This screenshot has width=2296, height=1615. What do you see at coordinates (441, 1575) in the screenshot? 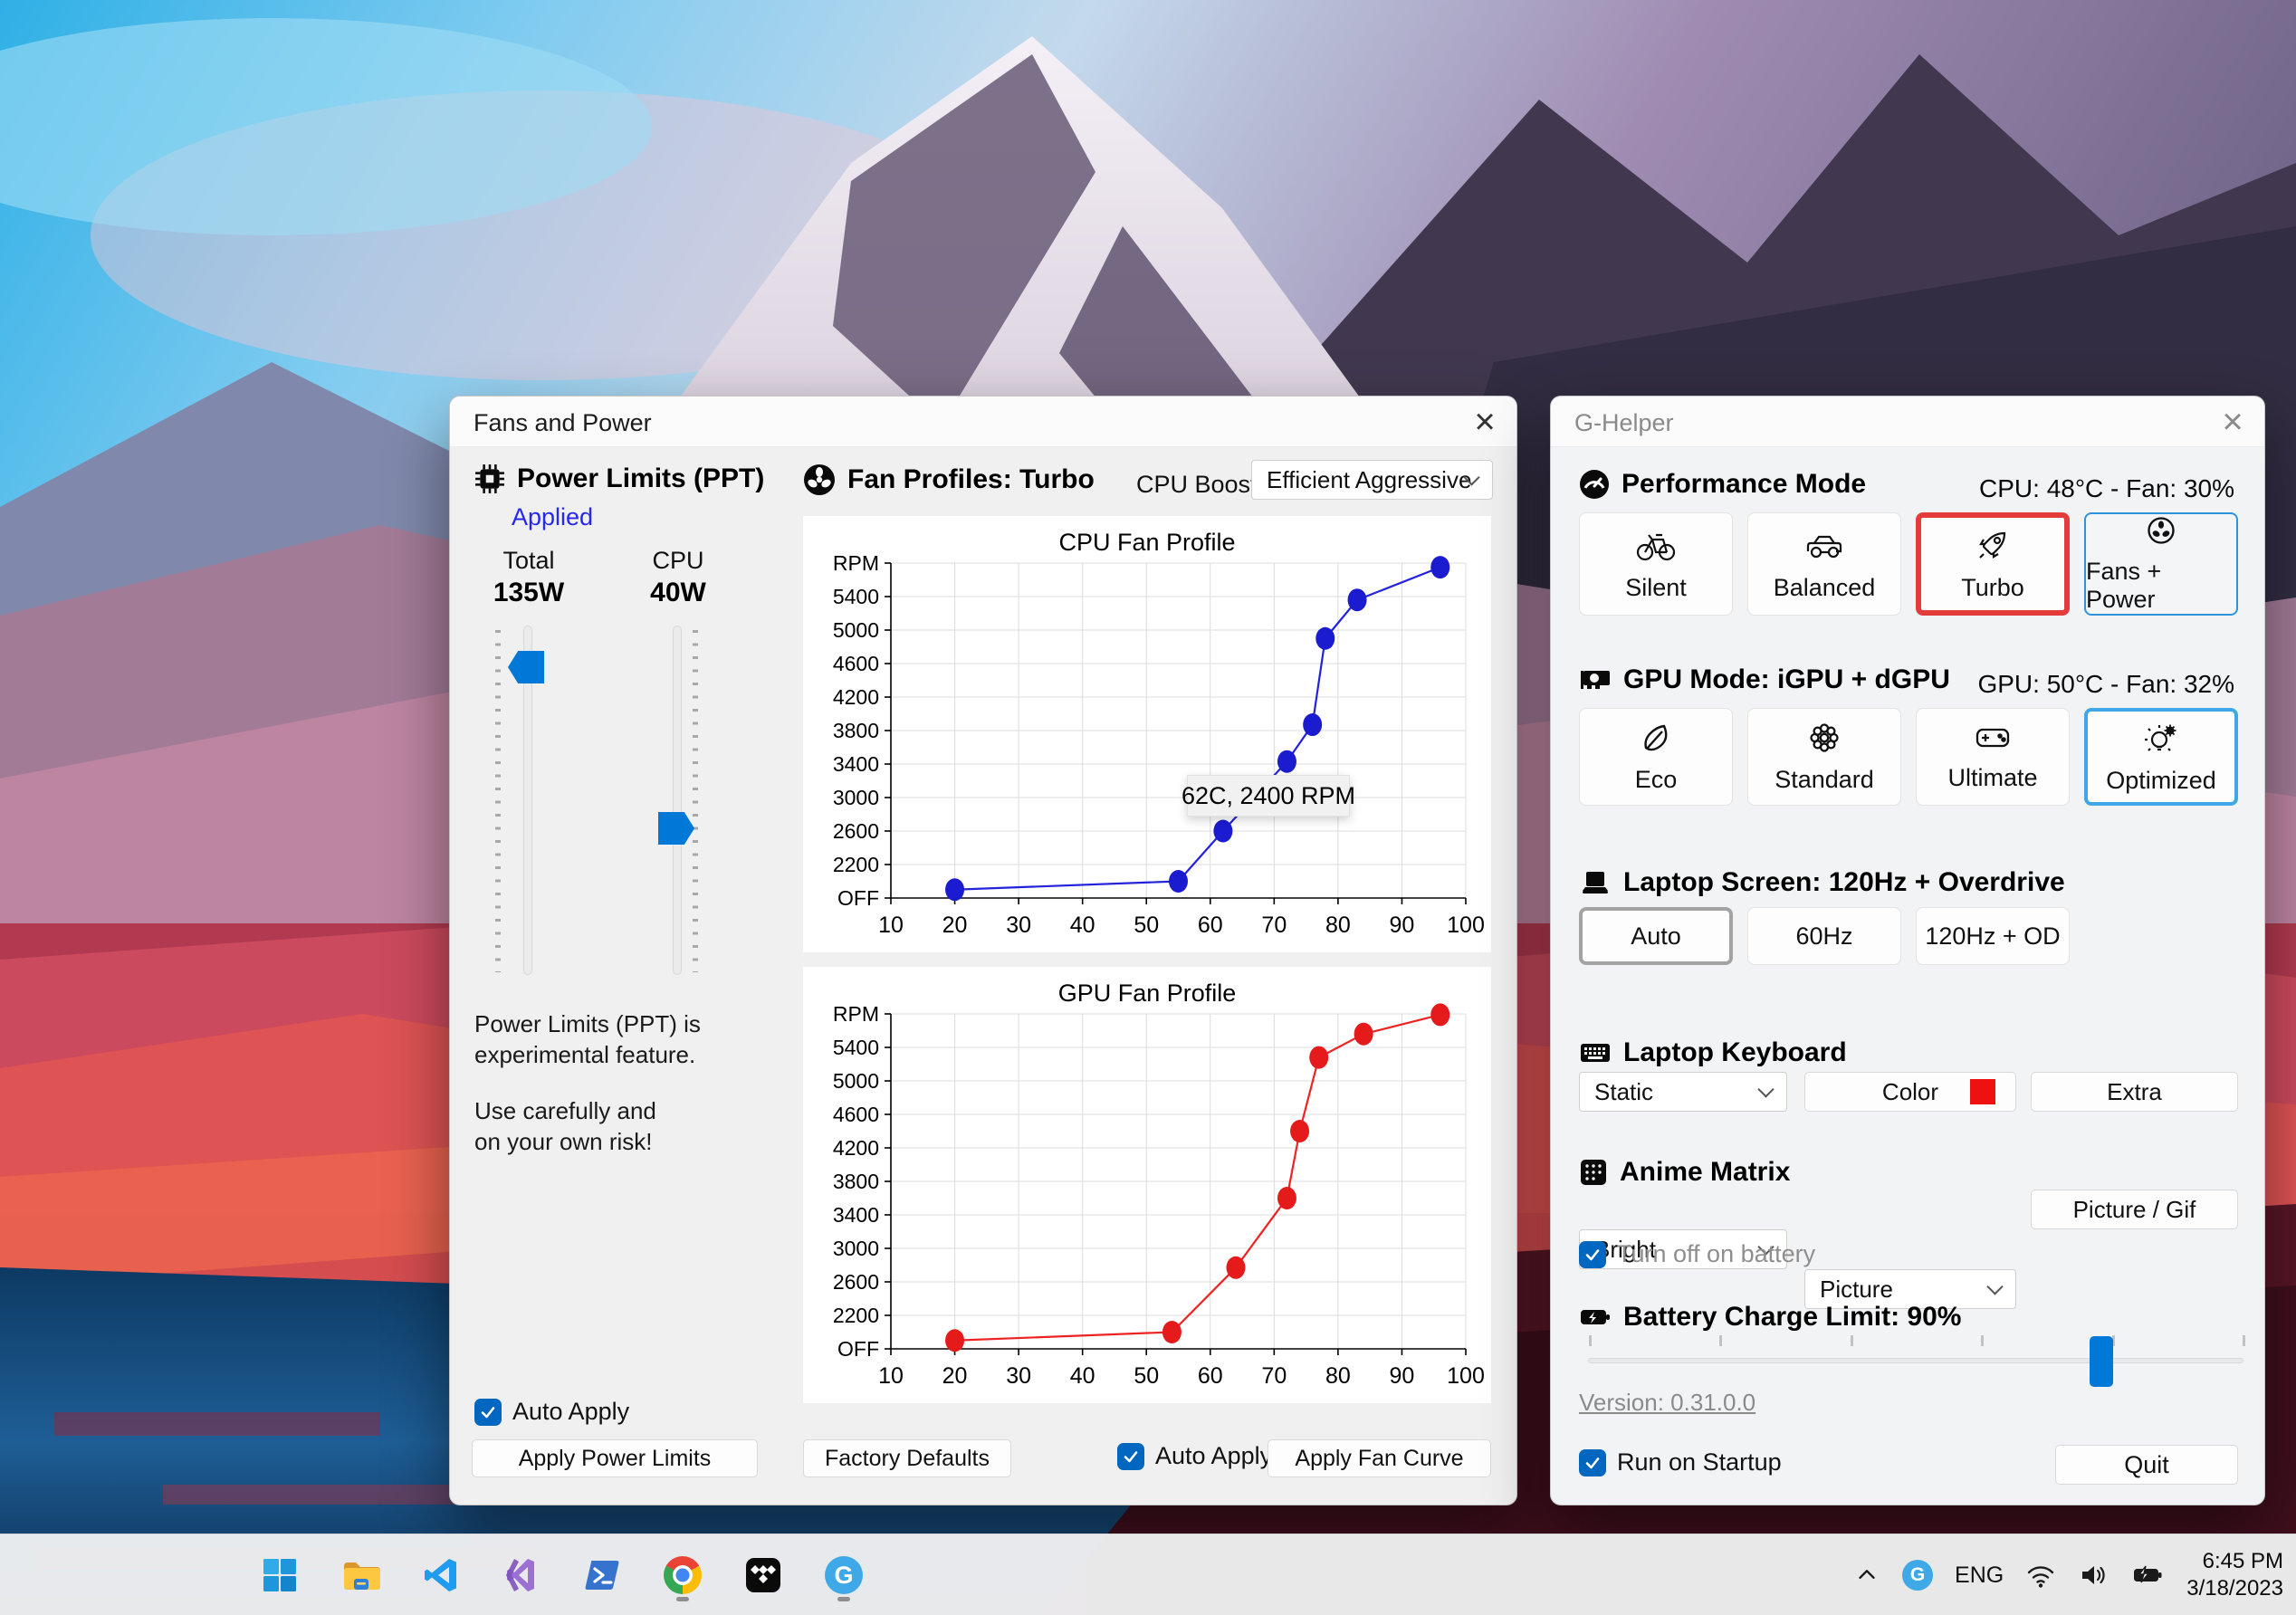
I see `vscode-button` at bounding box center [441, 1575].